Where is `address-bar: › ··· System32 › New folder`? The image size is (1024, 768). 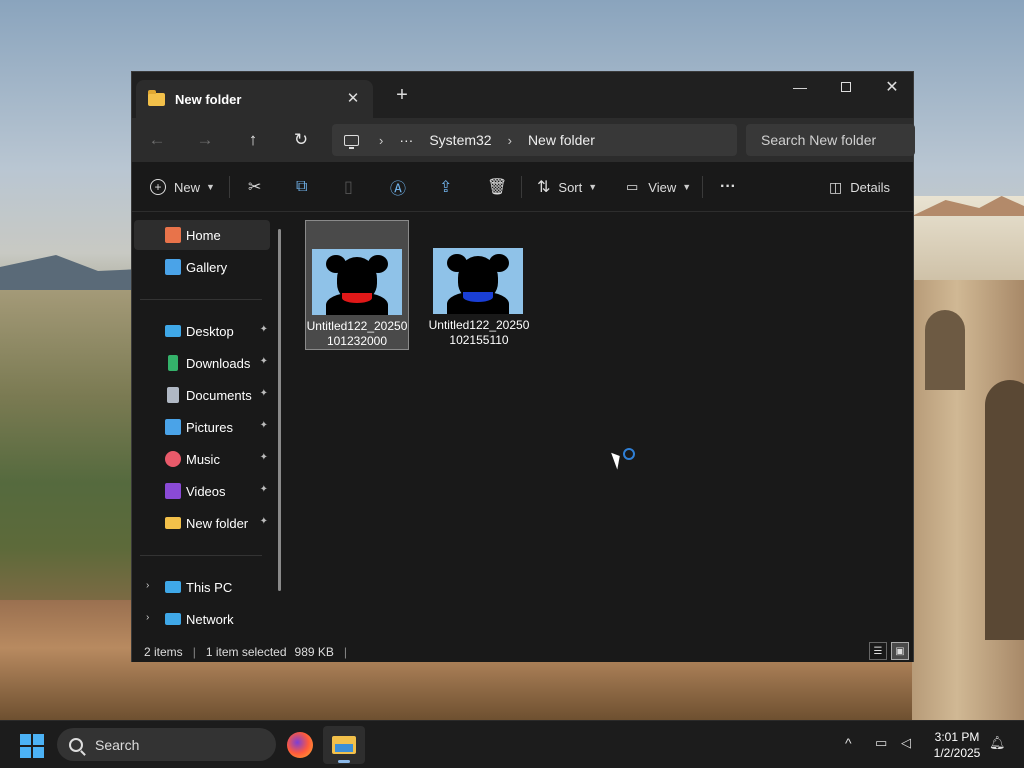 address-bar: › ··· System32 › New folder is located at coordinates (534, 140).